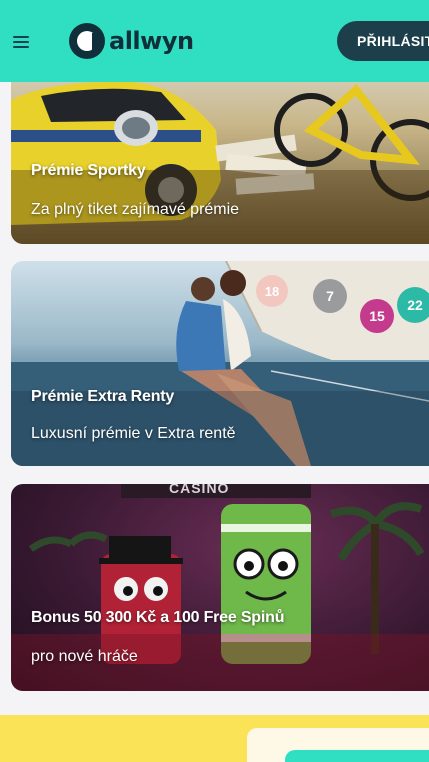 The image size is (429, 762). I want to click on lottery-ball: 18, so click(272, 291).